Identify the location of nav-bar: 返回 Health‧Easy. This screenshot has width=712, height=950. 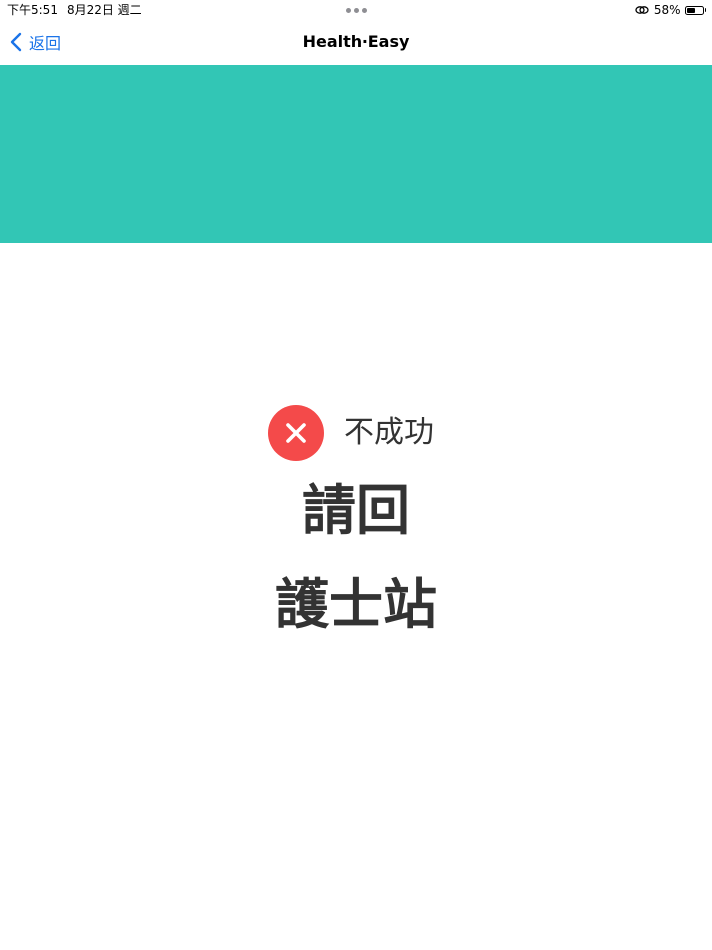
(356, 42).